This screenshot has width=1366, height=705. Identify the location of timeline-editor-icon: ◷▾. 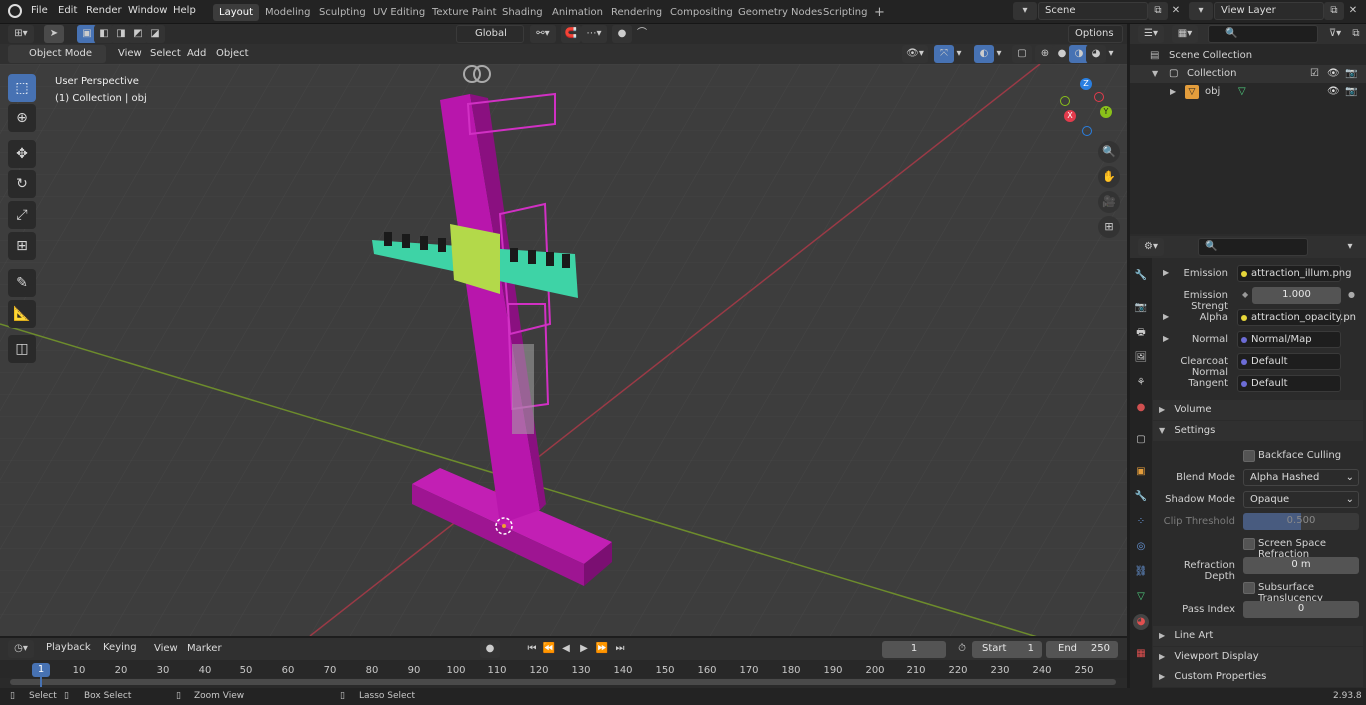
(21, 649).